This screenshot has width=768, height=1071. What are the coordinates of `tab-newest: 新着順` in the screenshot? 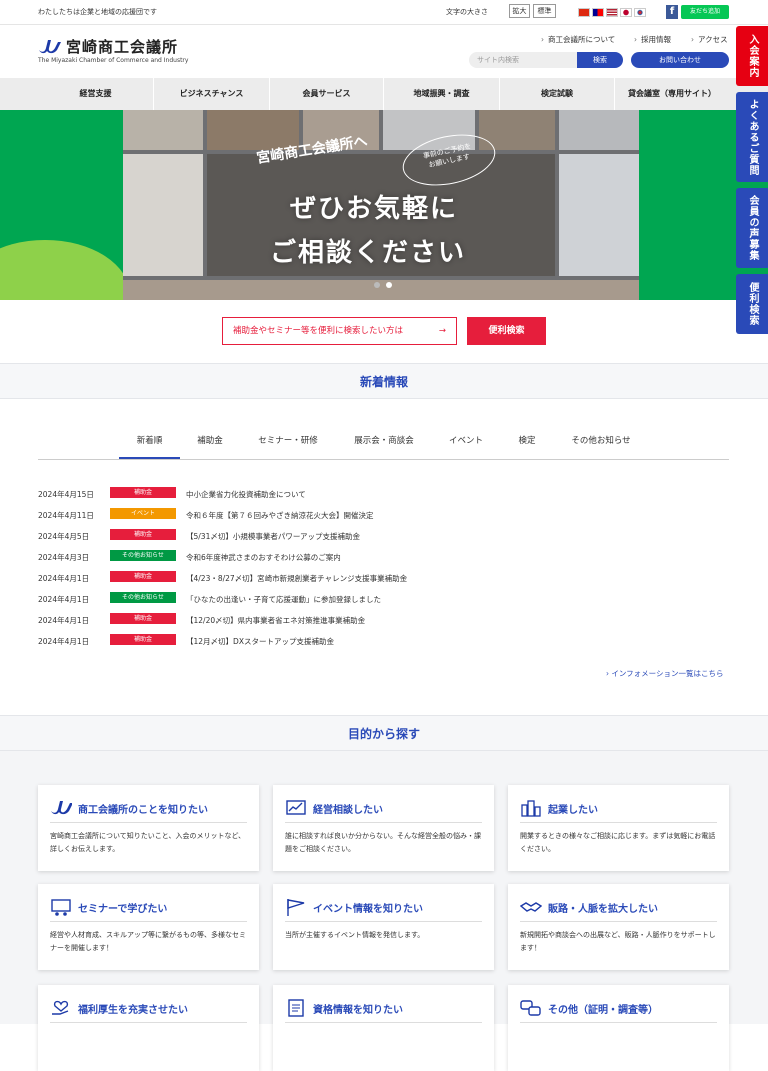 It's located at (149, 443).